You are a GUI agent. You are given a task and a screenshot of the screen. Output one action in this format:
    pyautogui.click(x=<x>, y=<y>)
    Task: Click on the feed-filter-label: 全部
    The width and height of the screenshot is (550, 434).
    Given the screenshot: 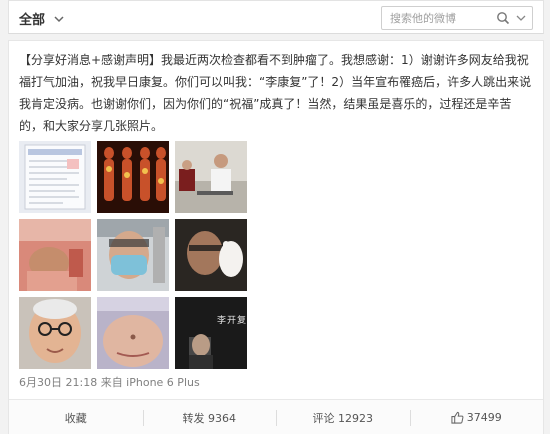 What is the action you would take?
    pyautogui.click(x=32, y=20)
    